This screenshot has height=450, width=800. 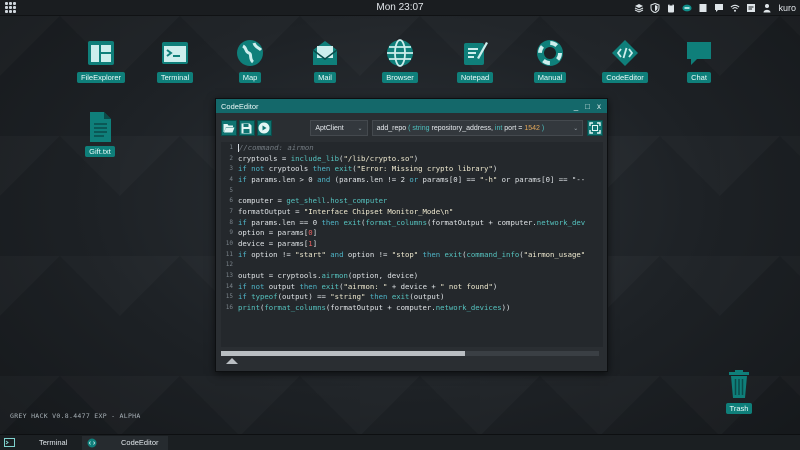 I want to click on desktop-icon-mail: Mail, so click(x=325, y=59).